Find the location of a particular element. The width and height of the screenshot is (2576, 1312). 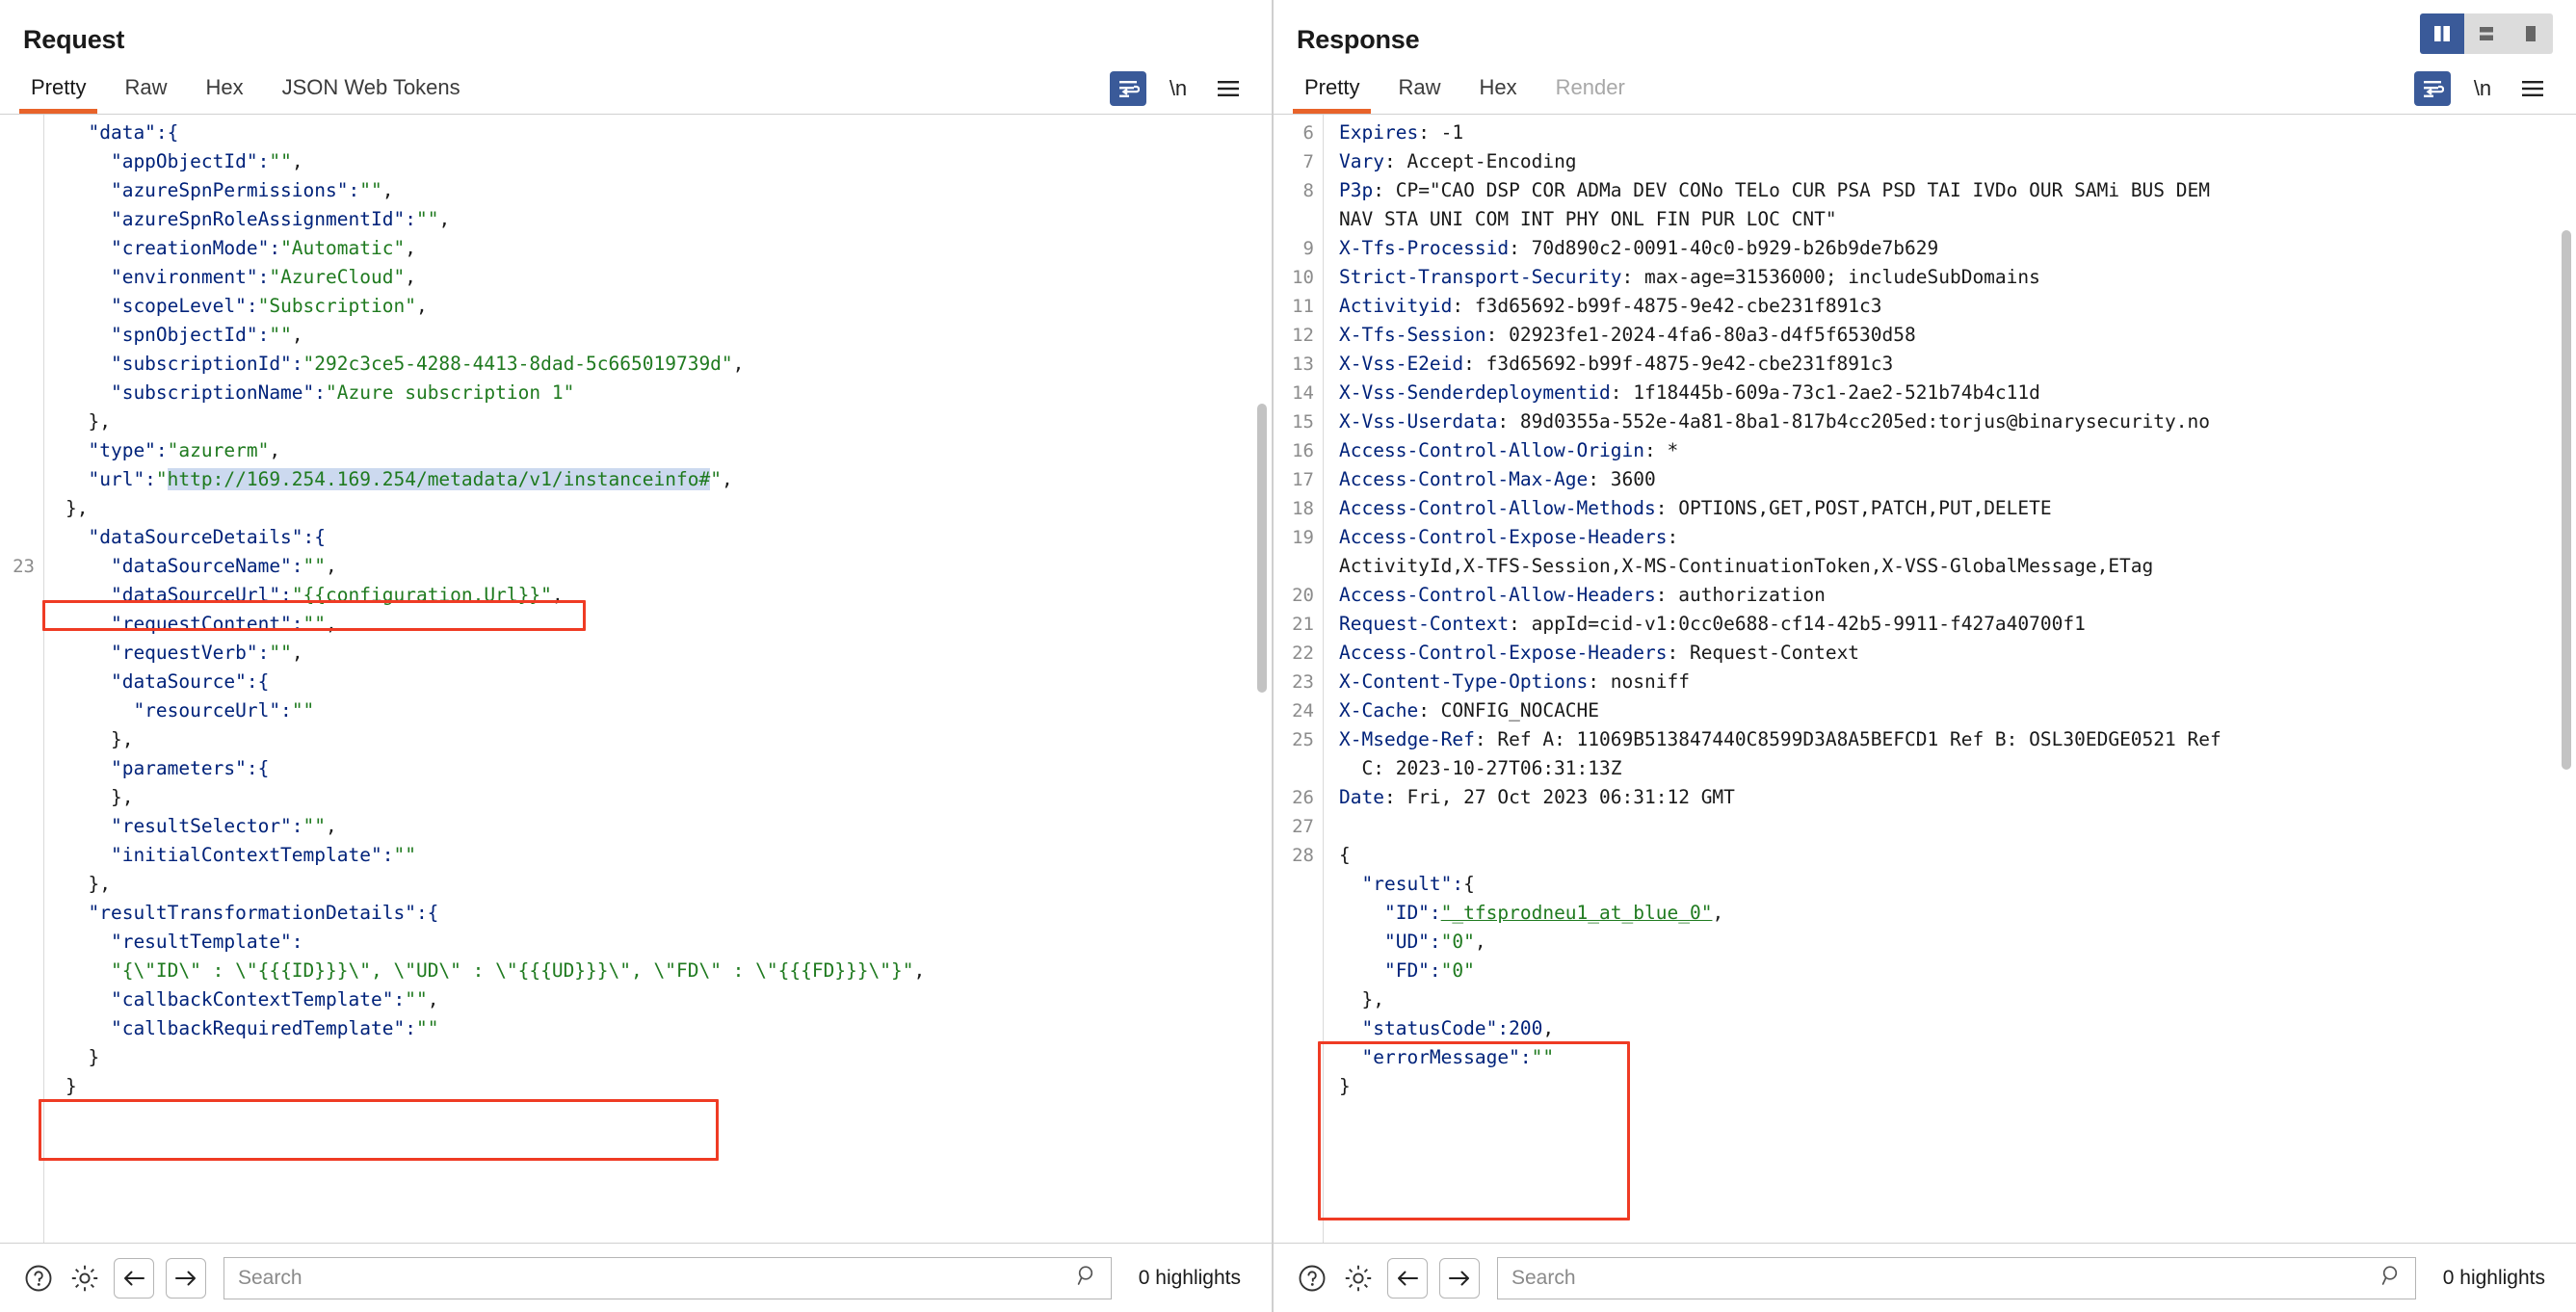

line-number: 22 is located at coordinates (1303, 653).